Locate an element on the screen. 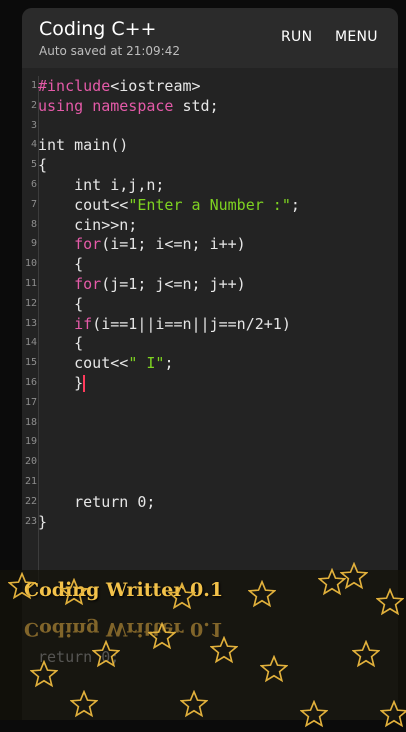 This screenshot has width=406, height=732. code-line: 4 int main() is located at coordinates (210, 145).